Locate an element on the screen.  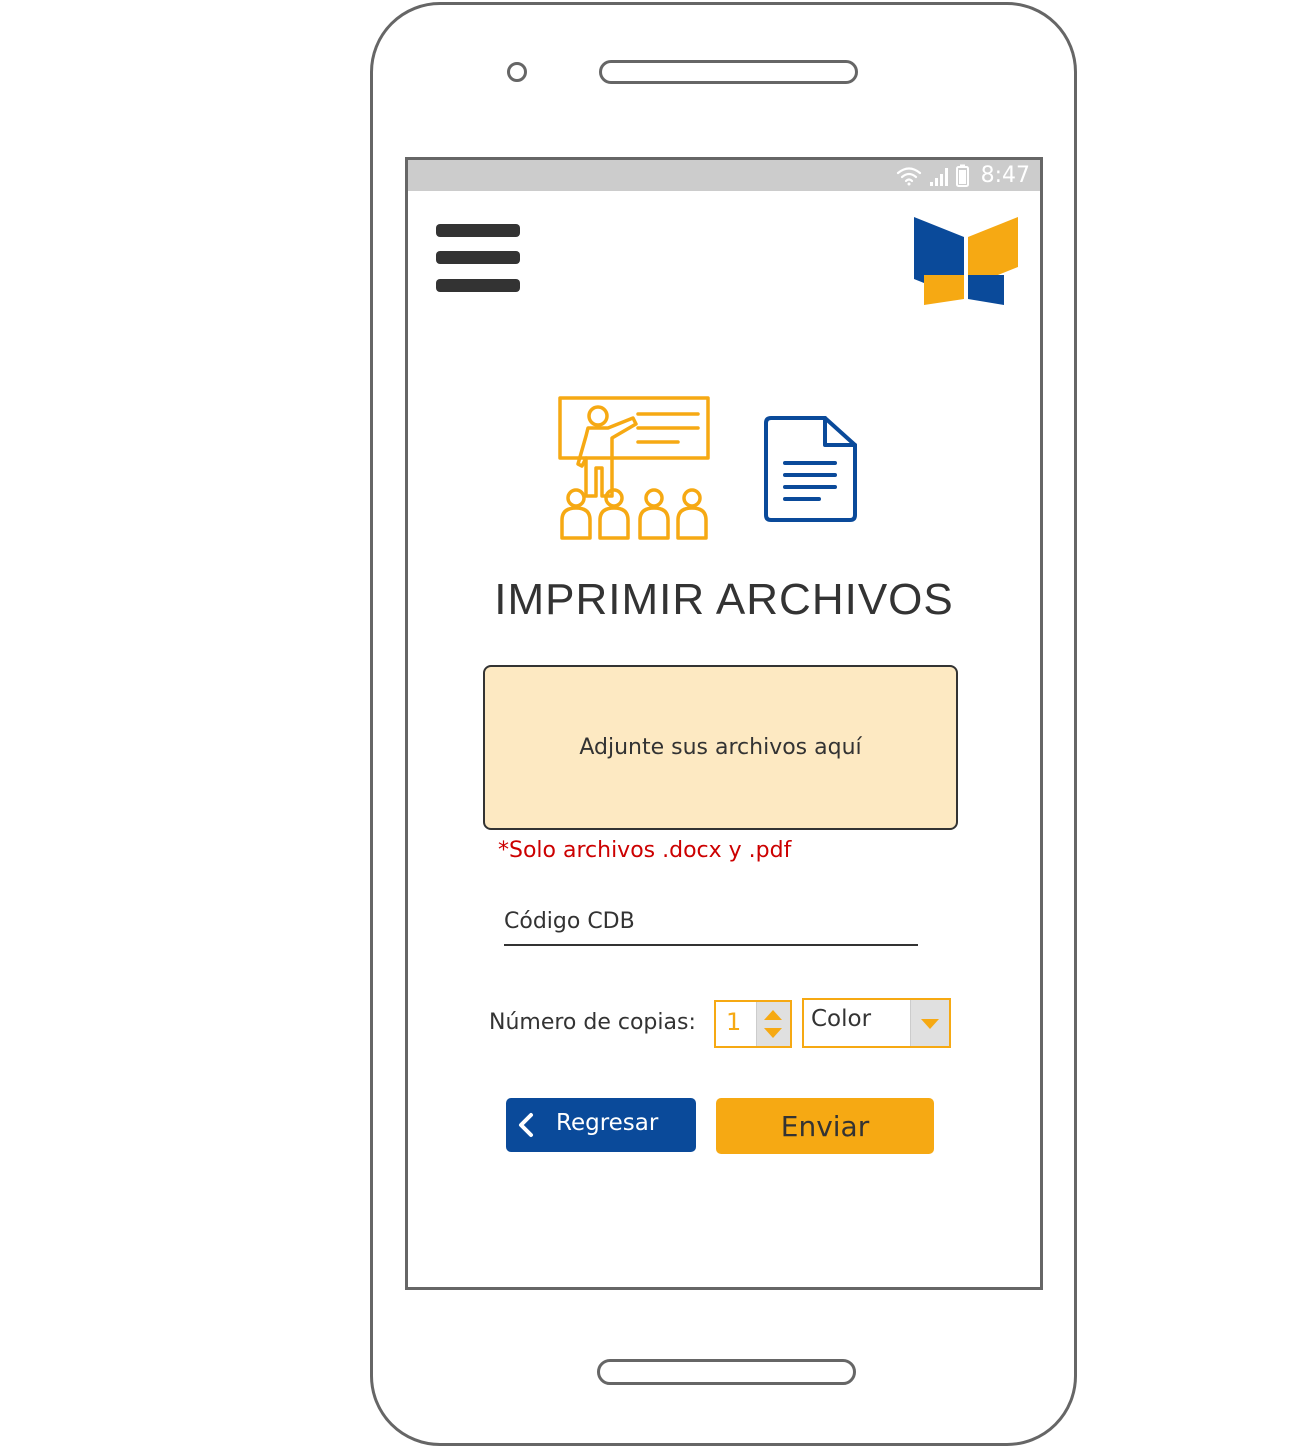
status-bar: 8:47 is located at coordinates (724, 175).